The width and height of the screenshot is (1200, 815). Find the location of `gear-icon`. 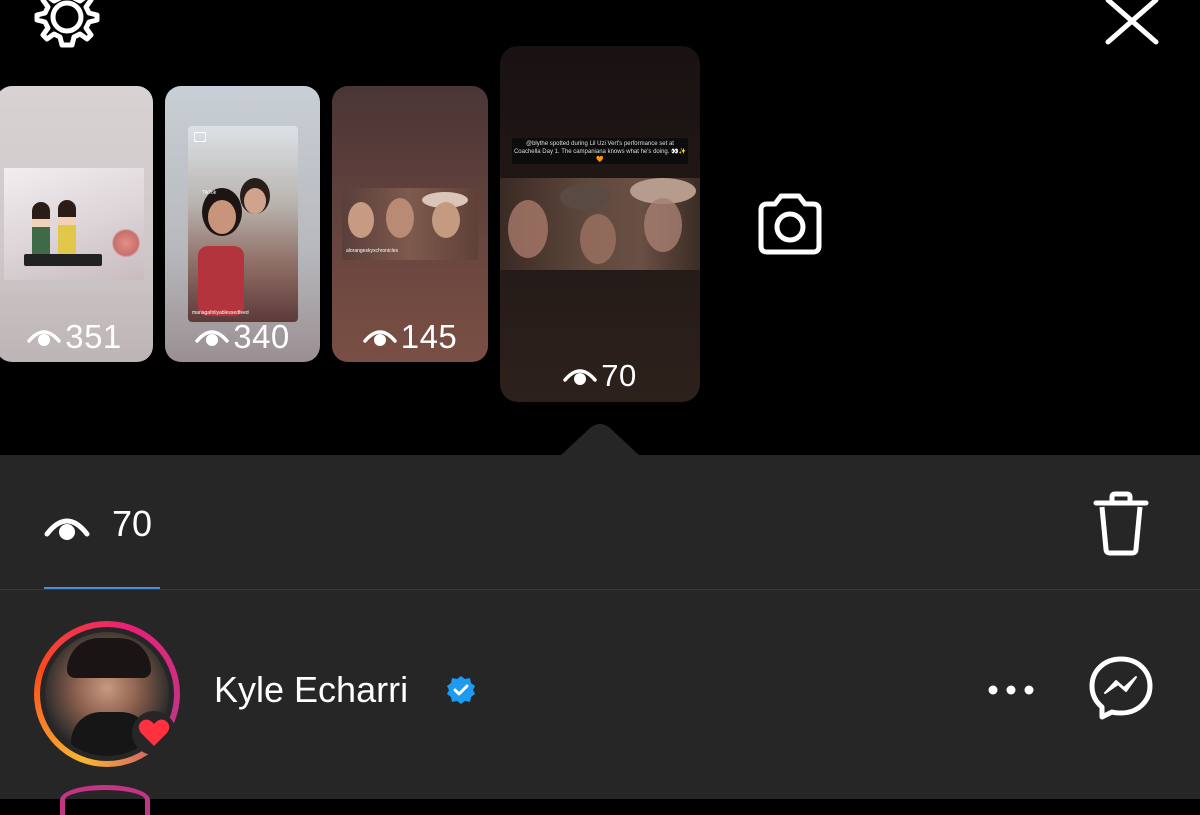

gear-icon is located at coordinates (67, 25).